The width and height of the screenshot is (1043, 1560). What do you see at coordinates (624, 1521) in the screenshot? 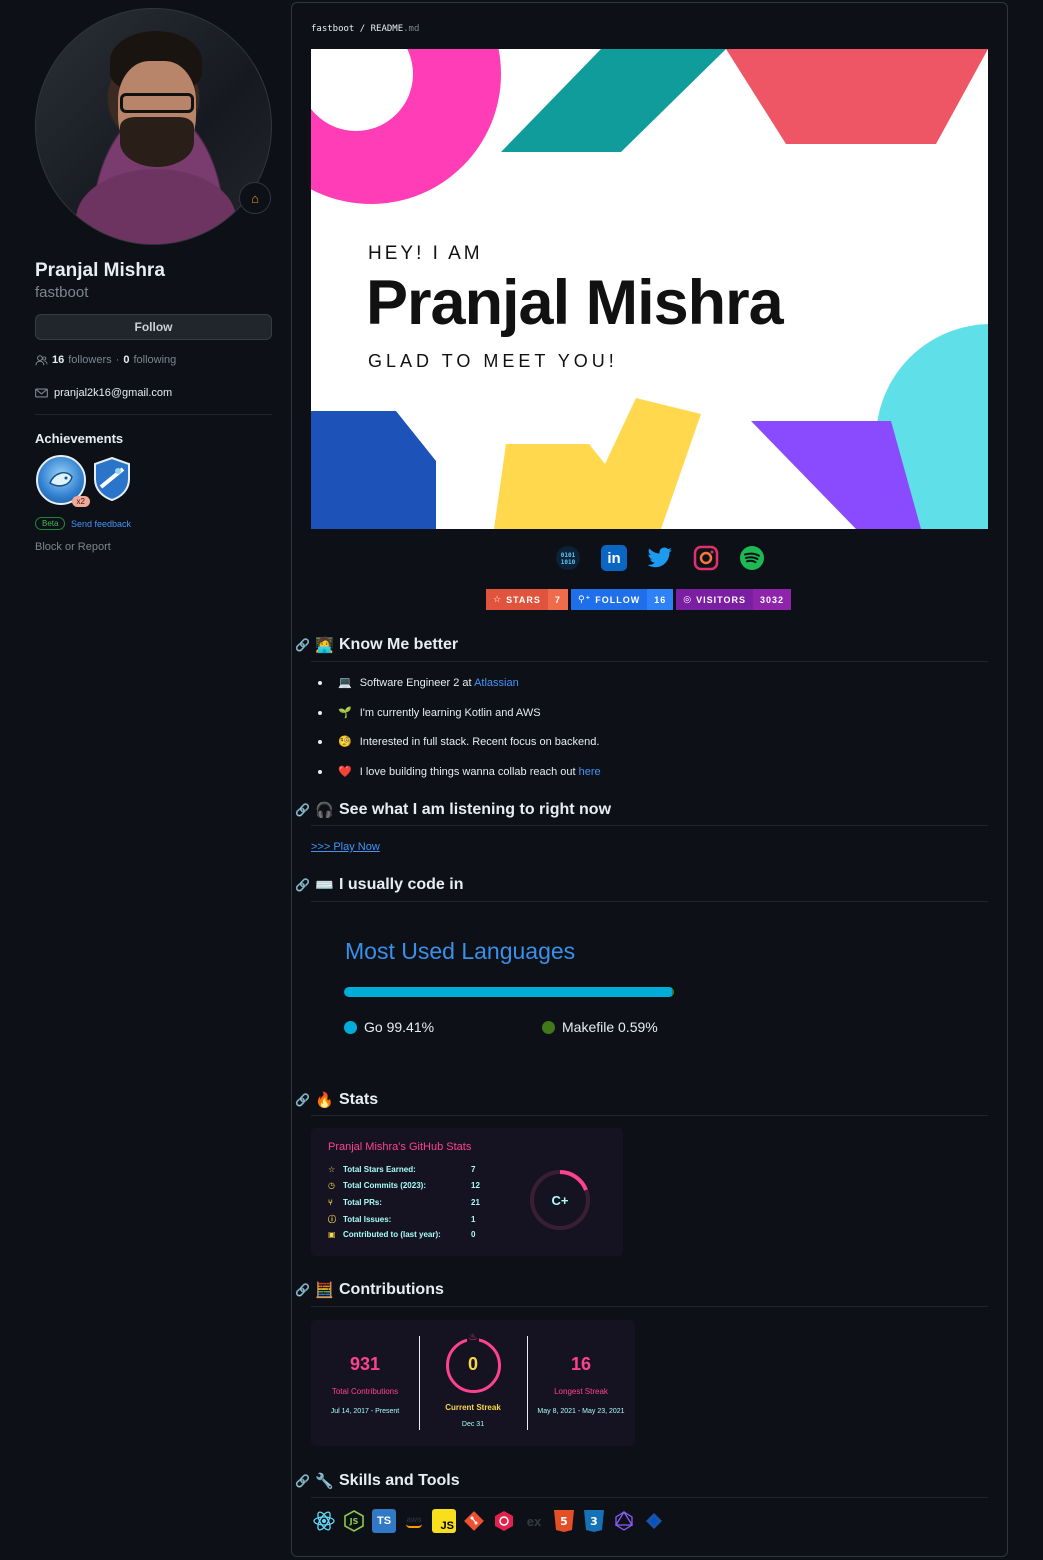
I see `graphql-icon` at bounding box center [624, 1521].